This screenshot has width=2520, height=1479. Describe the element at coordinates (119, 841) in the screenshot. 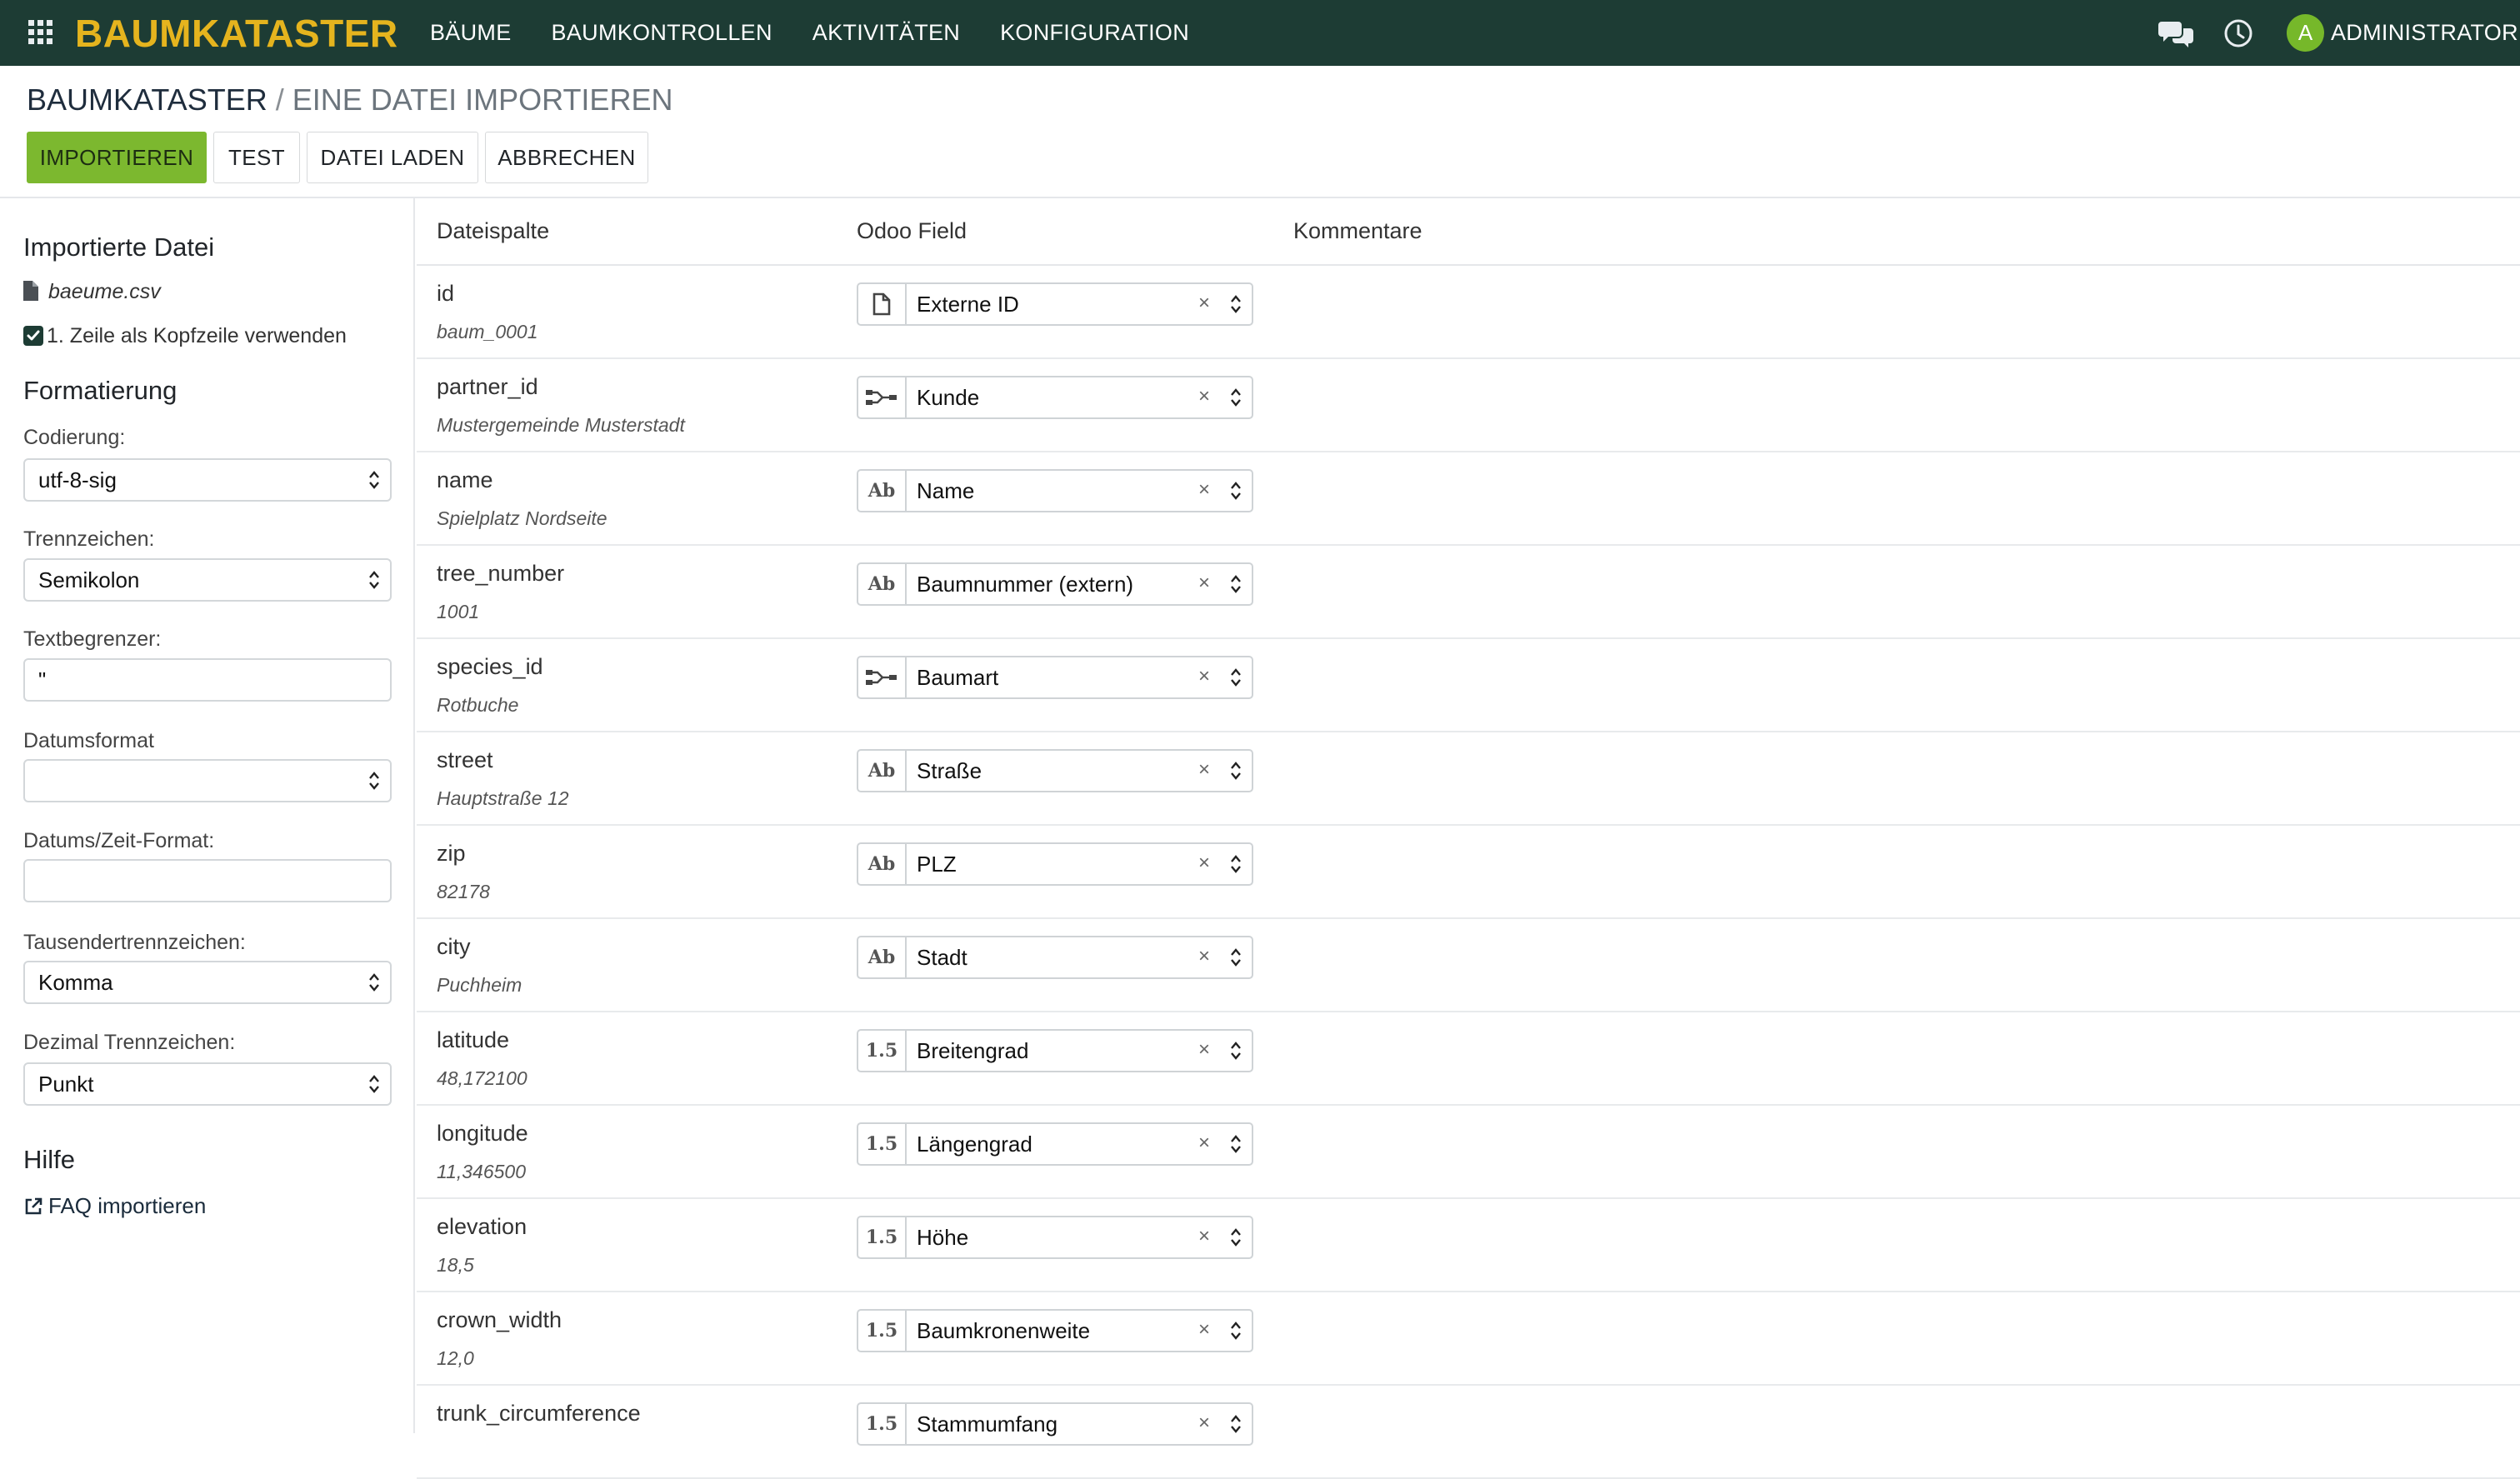

I see `datetime-format-label: Datums/Zeit-Format:` at that location.